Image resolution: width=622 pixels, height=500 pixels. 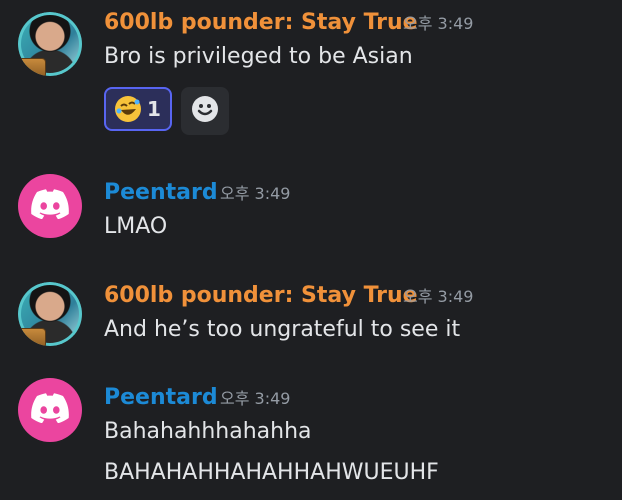 What do you see at coordinates (282, 329) in the screenshot?
I see `message-text: And he’s too ungrateful to see it` at bounding box center [282, 329].